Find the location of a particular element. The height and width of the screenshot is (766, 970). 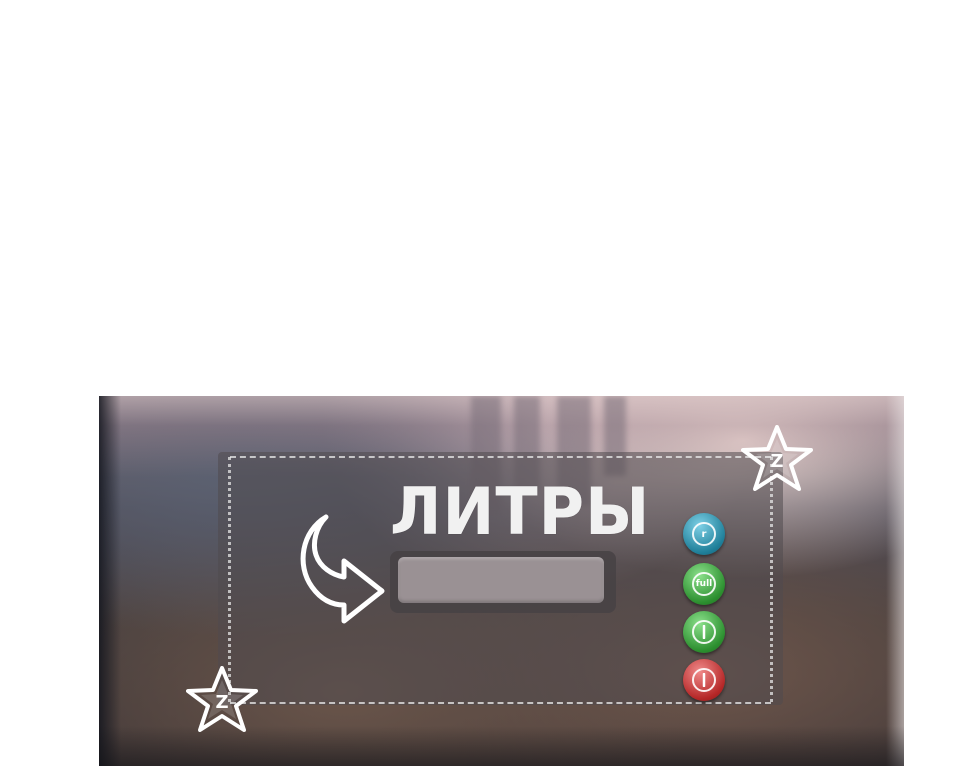

panel-title: ЛИТРЫ is located at coordinates (520, 511).